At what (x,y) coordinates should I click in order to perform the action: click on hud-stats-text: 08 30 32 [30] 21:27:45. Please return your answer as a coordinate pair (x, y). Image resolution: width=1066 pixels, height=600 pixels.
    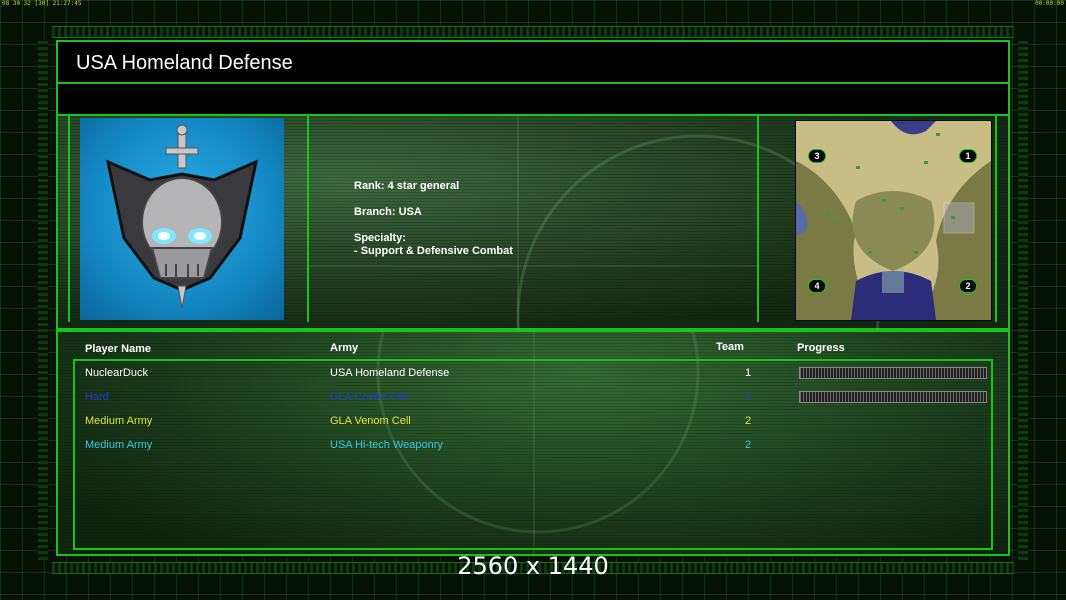
    Looking at the image, I should click on (42, 3).